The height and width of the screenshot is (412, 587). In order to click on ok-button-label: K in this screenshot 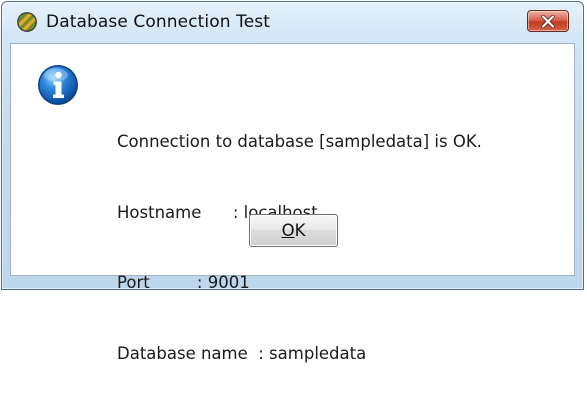, I will do `click(300, 230)`.